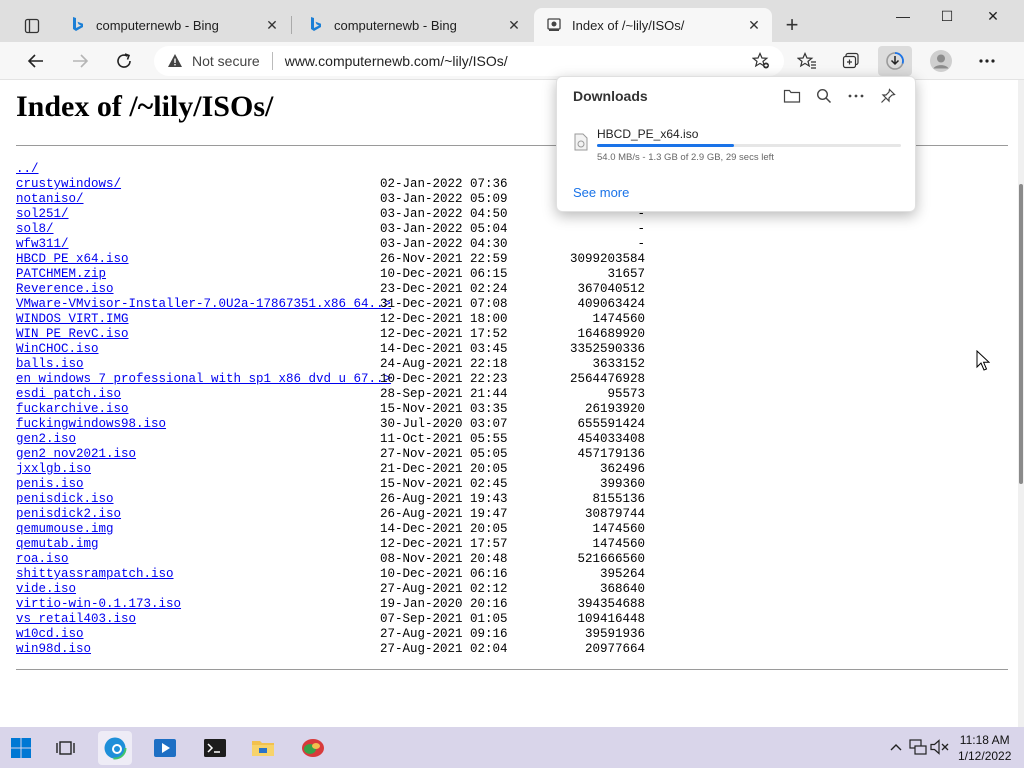  What do you see at coordinates (124, 61) in the screenshot?
I see `refresh-button` at bounding box center [124, 61].